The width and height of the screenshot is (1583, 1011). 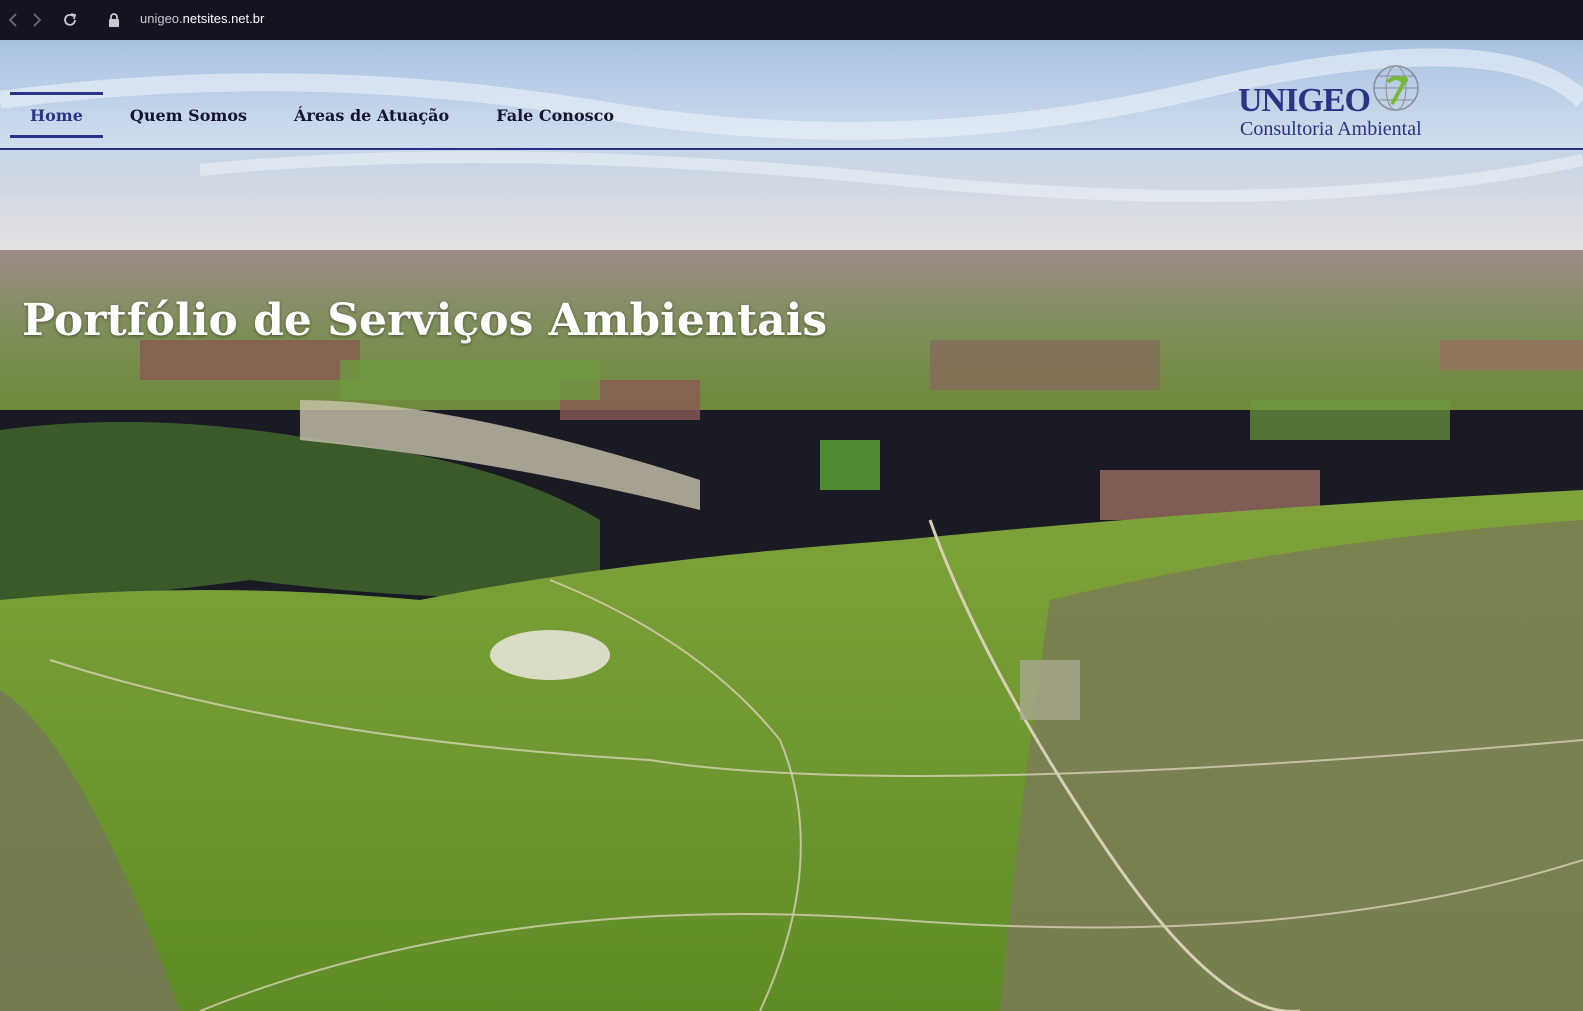 I want to click on forward-icon, so click(x=37, y=20).